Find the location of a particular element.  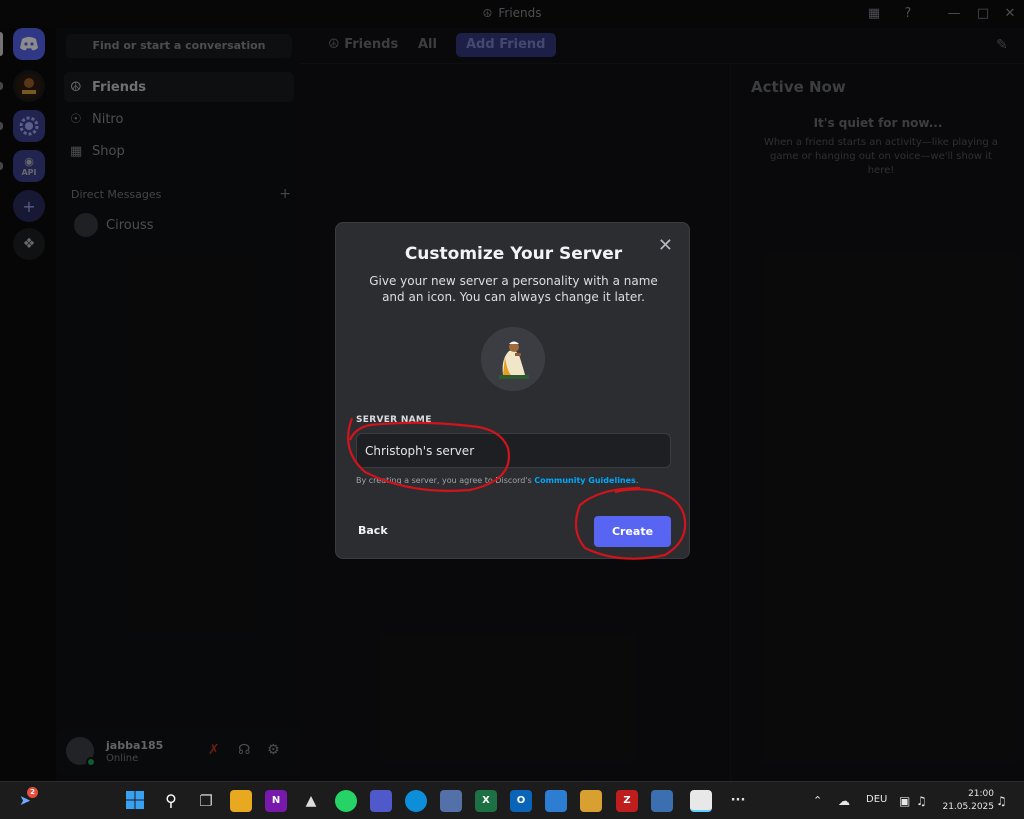

server-avatar-image-icon is located at coordinates (513, 359).